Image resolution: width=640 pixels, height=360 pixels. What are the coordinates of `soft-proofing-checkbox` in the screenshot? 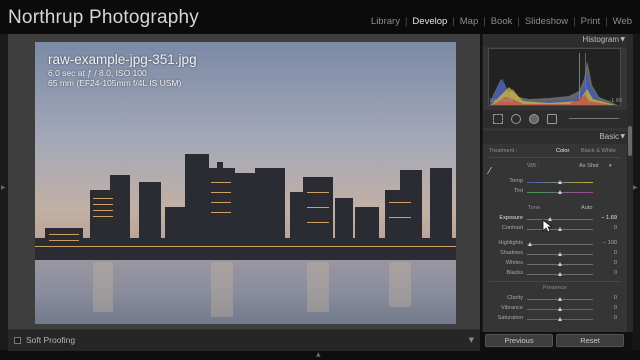 It's located at (17, 340).